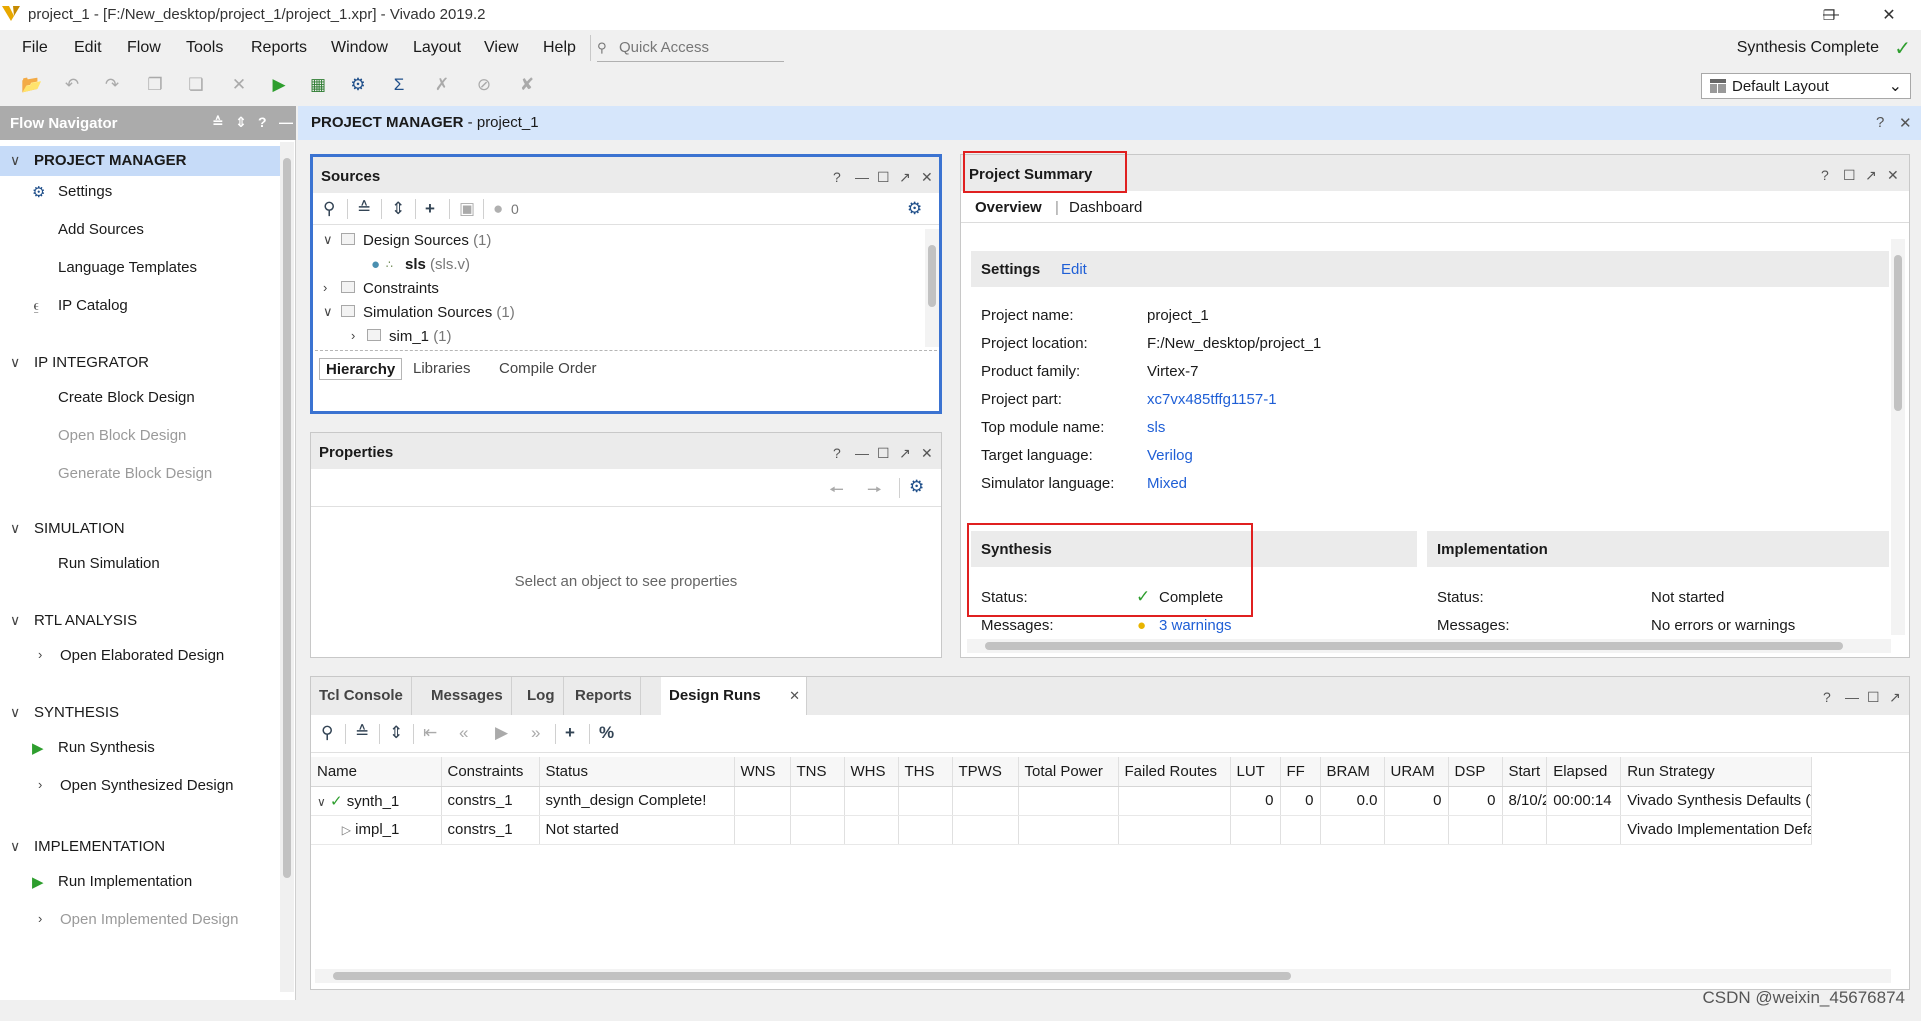 This screenshot has height=1021, width=1921. I want to click on menu-help: Help, so click(559, 48).